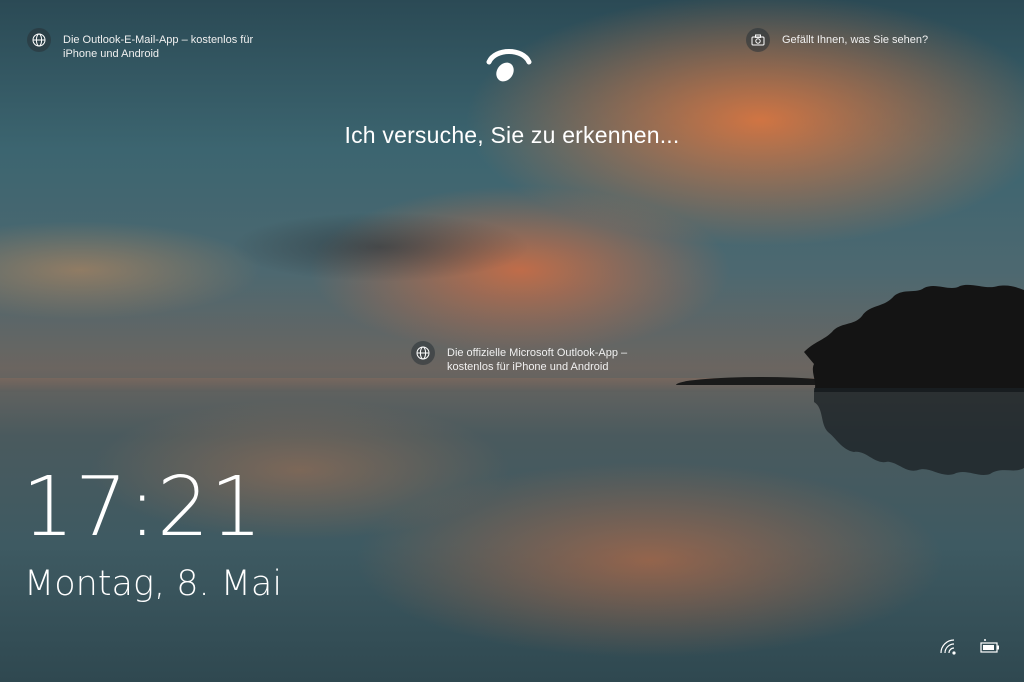 This screenshot has height=682, width=1024. Describe the element at coordinates (143, 507) in the screenshot. I see `lockscreen-time: 17:21` at that location.